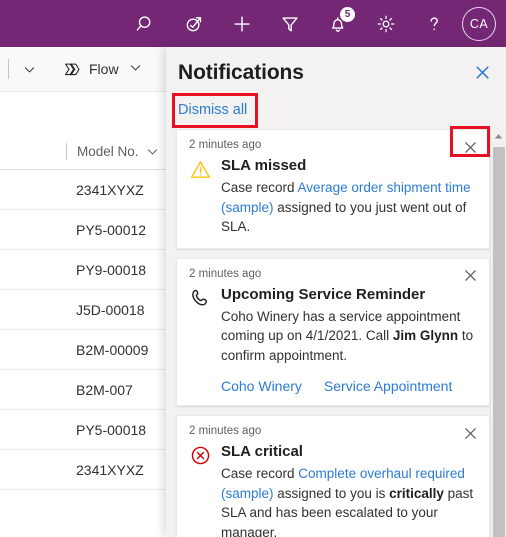  I want to click on notifications-panel-header: Notifications, so click(336, 70).